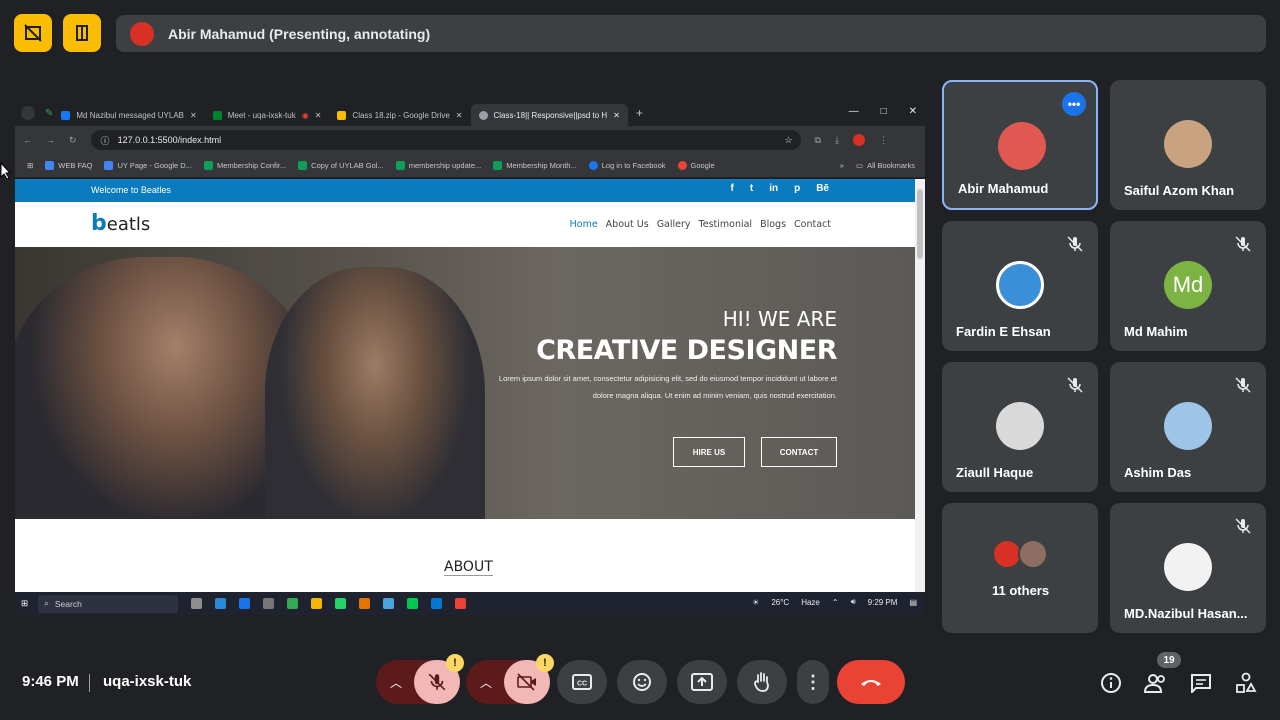 The height and width of the screenshot is (720, 1280). What do you see at coordinates (885, 165) in the screenshot?
I see `all-bookmarks: ▭ All Bookmarks` at bounding box center [885, 165].